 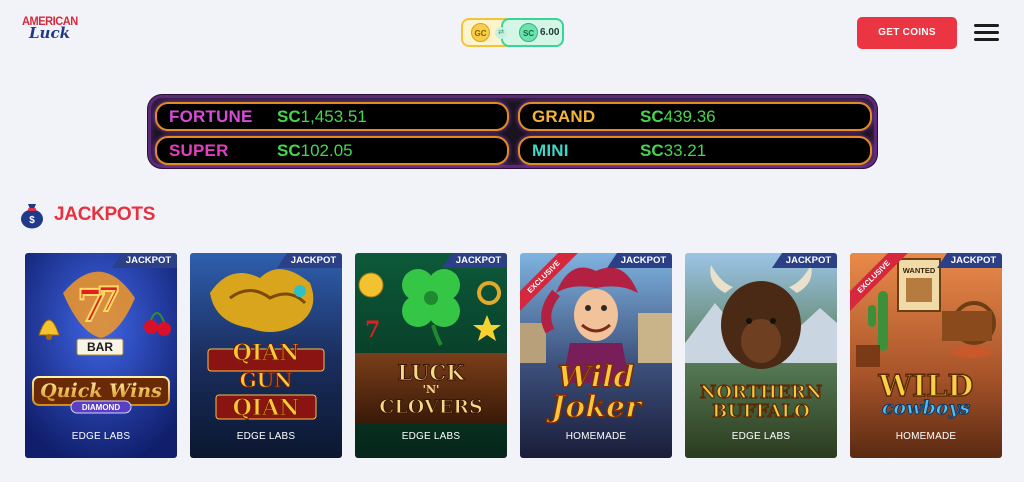 I want to click on svg-text: 'N', so click(x=431, y=389).